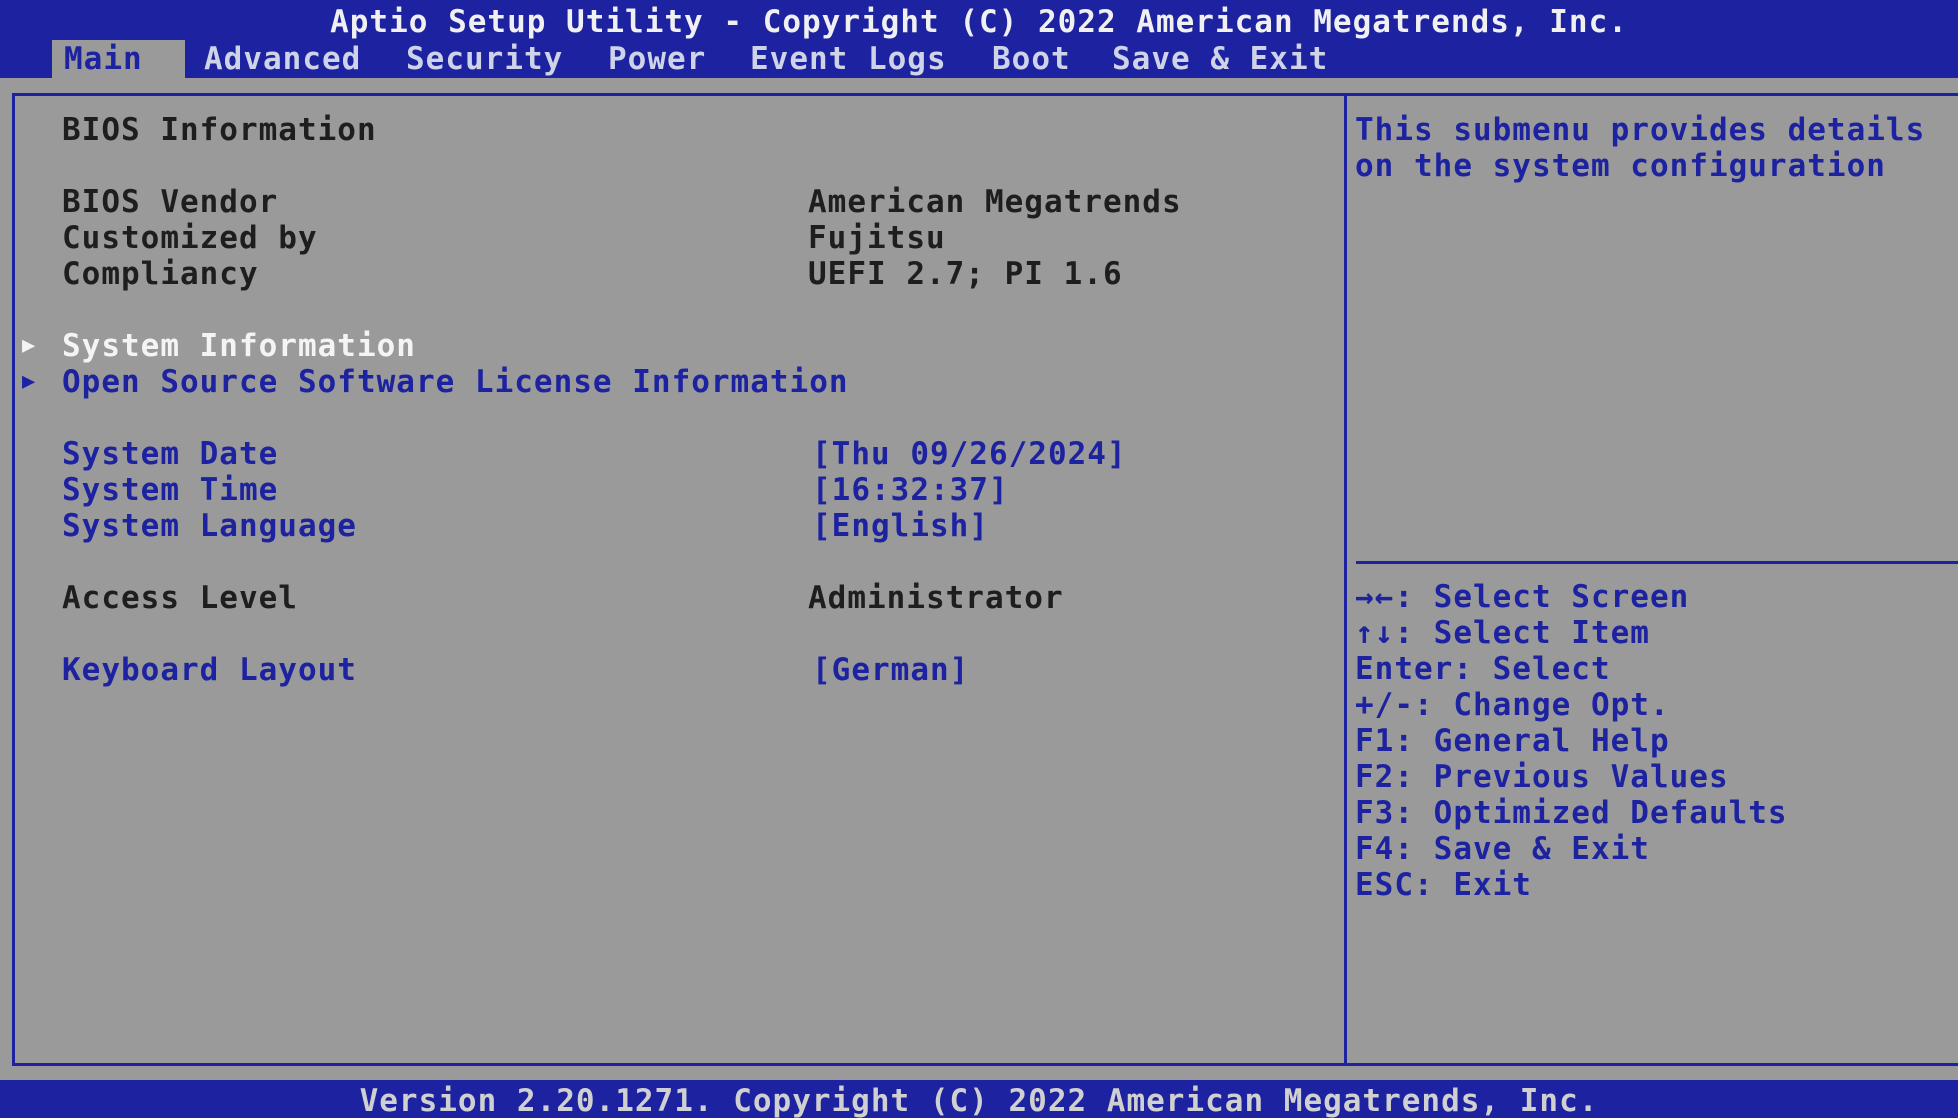 This screenshot has width=1958, height=1118. I want to click on key-hint: F3: Optimized Defaults, so click(1571, 813).